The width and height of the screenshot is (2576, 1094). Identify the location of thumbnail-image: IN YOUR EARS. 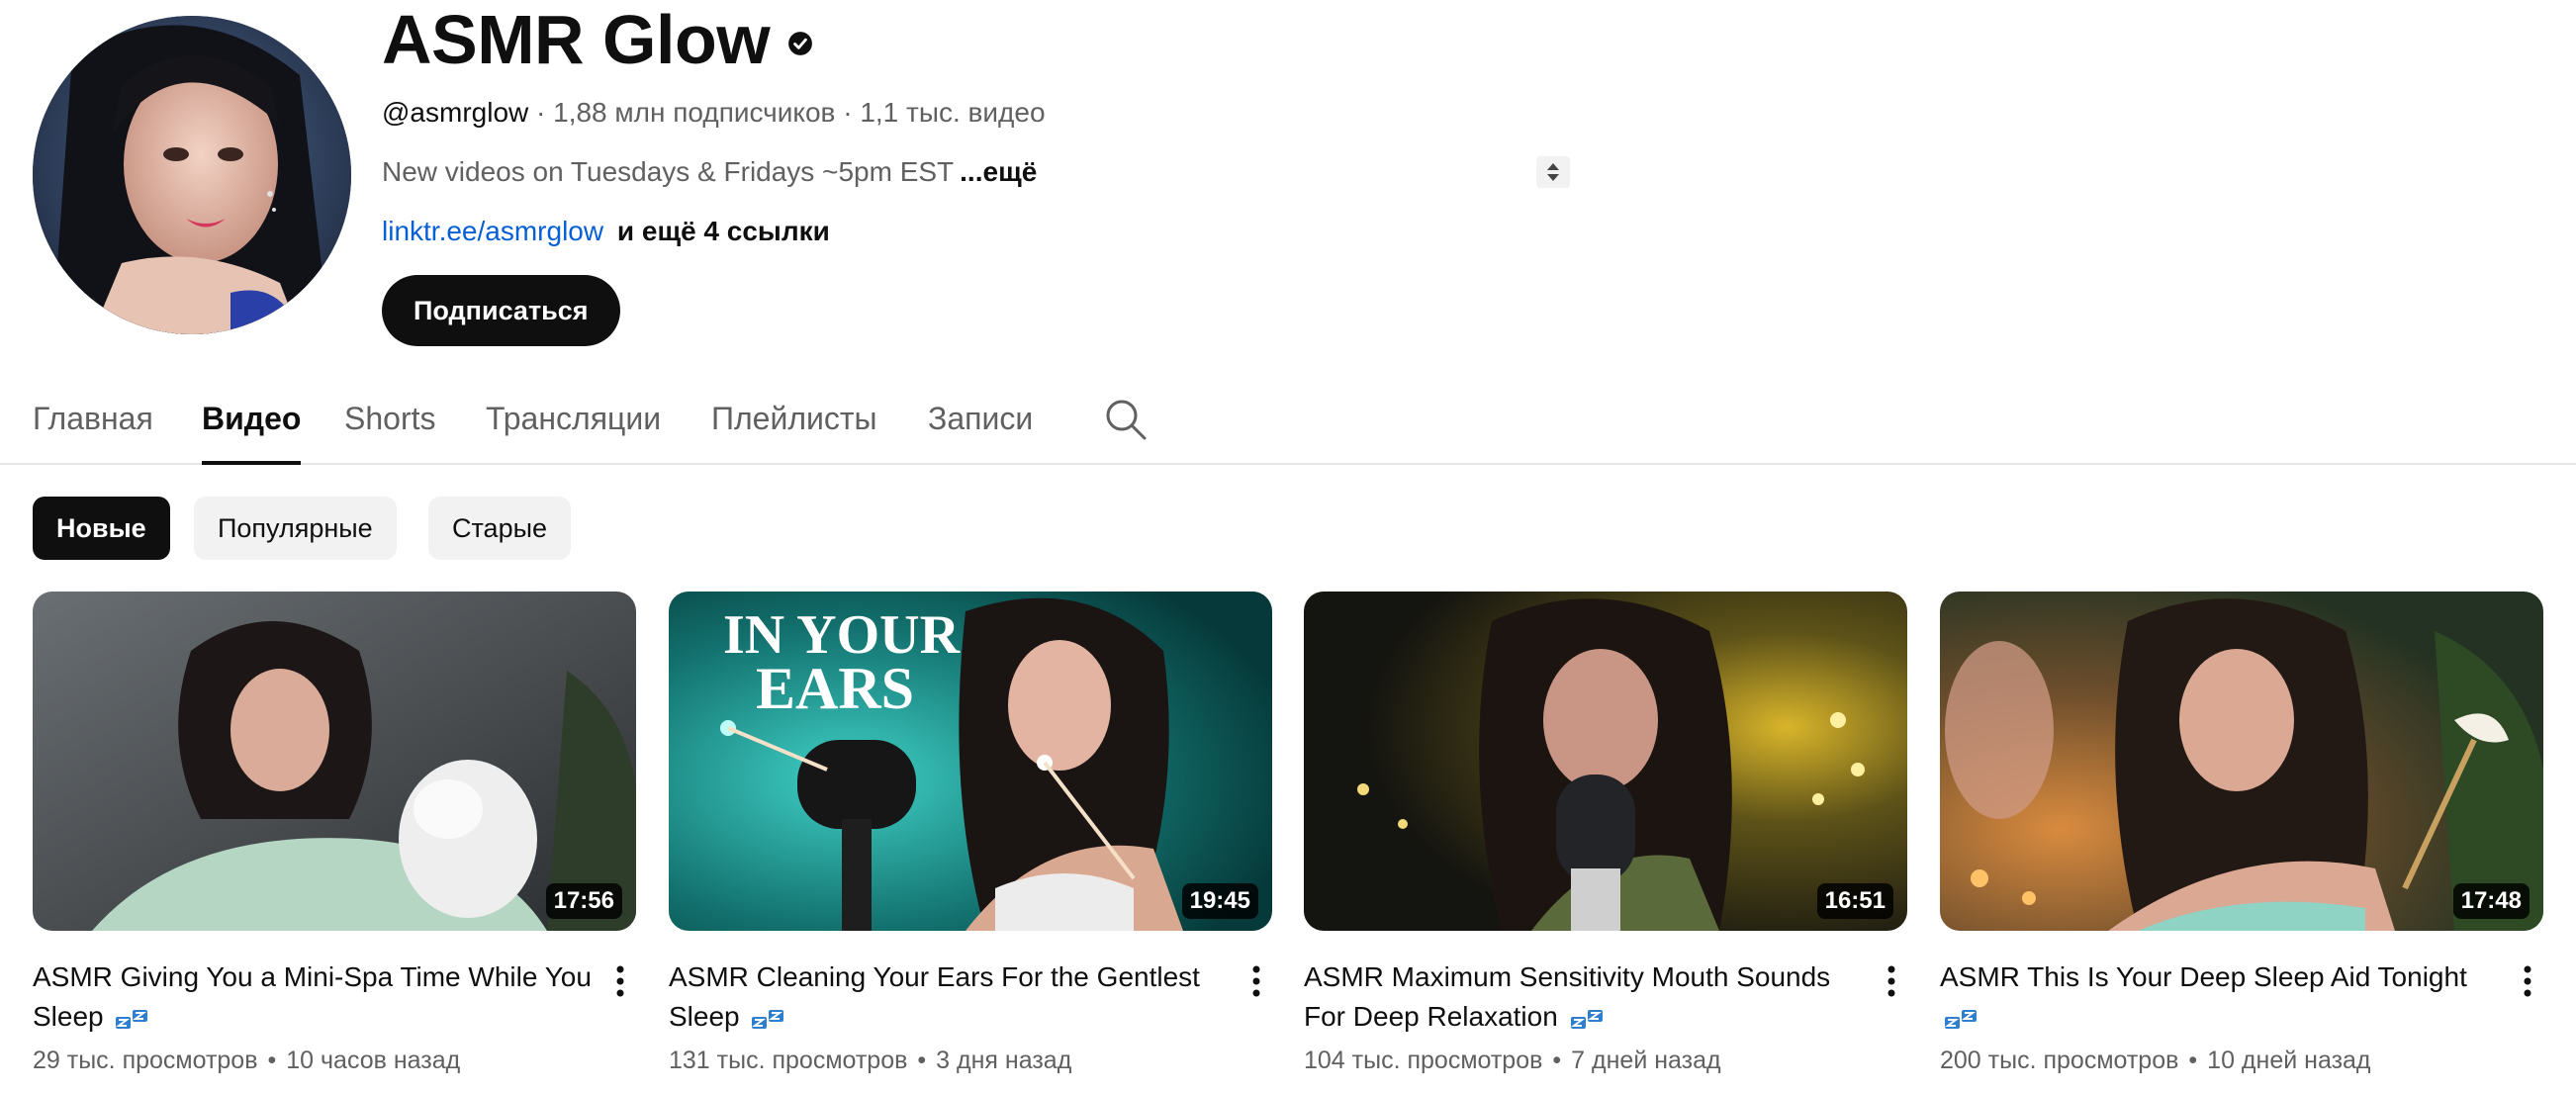
(970, 761).